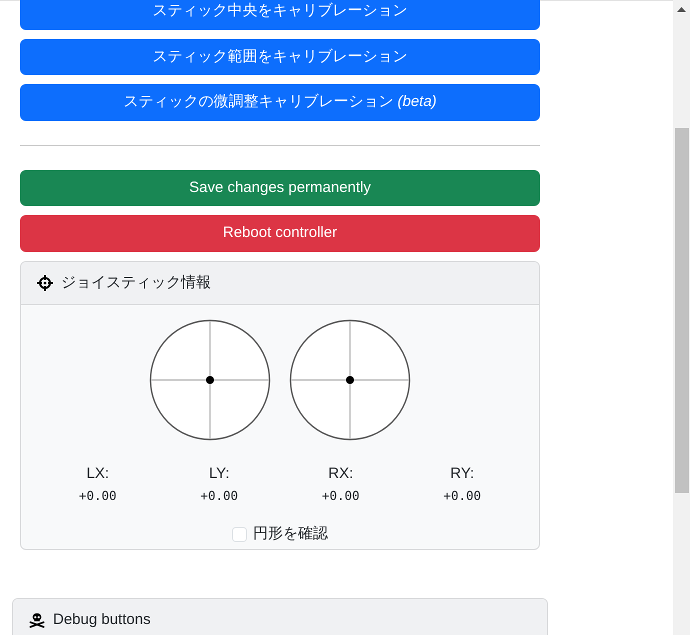 This screenshot has width=690, height=635. What do you see at coordinates (681, 9) in the screenshot?
I see `scroll-up-icon` at bounding box center [681, 9].